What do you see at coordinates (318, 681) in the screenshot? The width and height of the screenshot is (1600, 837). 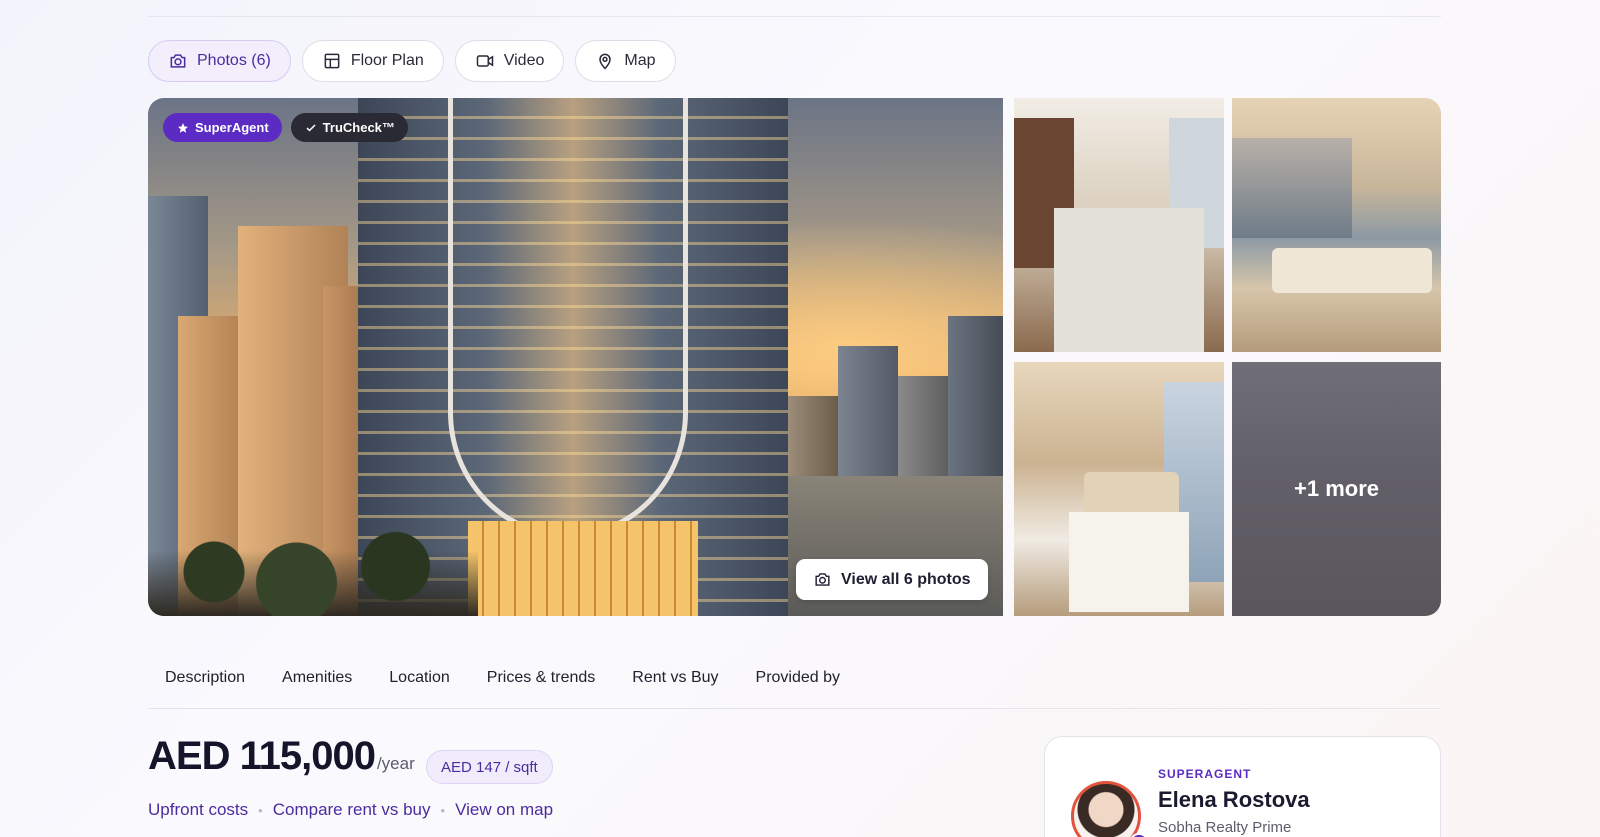 I see `tab-amenities: Amenities` at bounding box center [318, 681].